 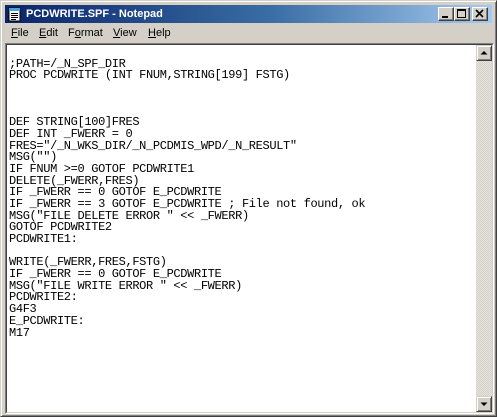 What do you see at coordinates (484, 228) in the screenshot?
I see `vertical-scrollbar` at bounding box center [484, 228].